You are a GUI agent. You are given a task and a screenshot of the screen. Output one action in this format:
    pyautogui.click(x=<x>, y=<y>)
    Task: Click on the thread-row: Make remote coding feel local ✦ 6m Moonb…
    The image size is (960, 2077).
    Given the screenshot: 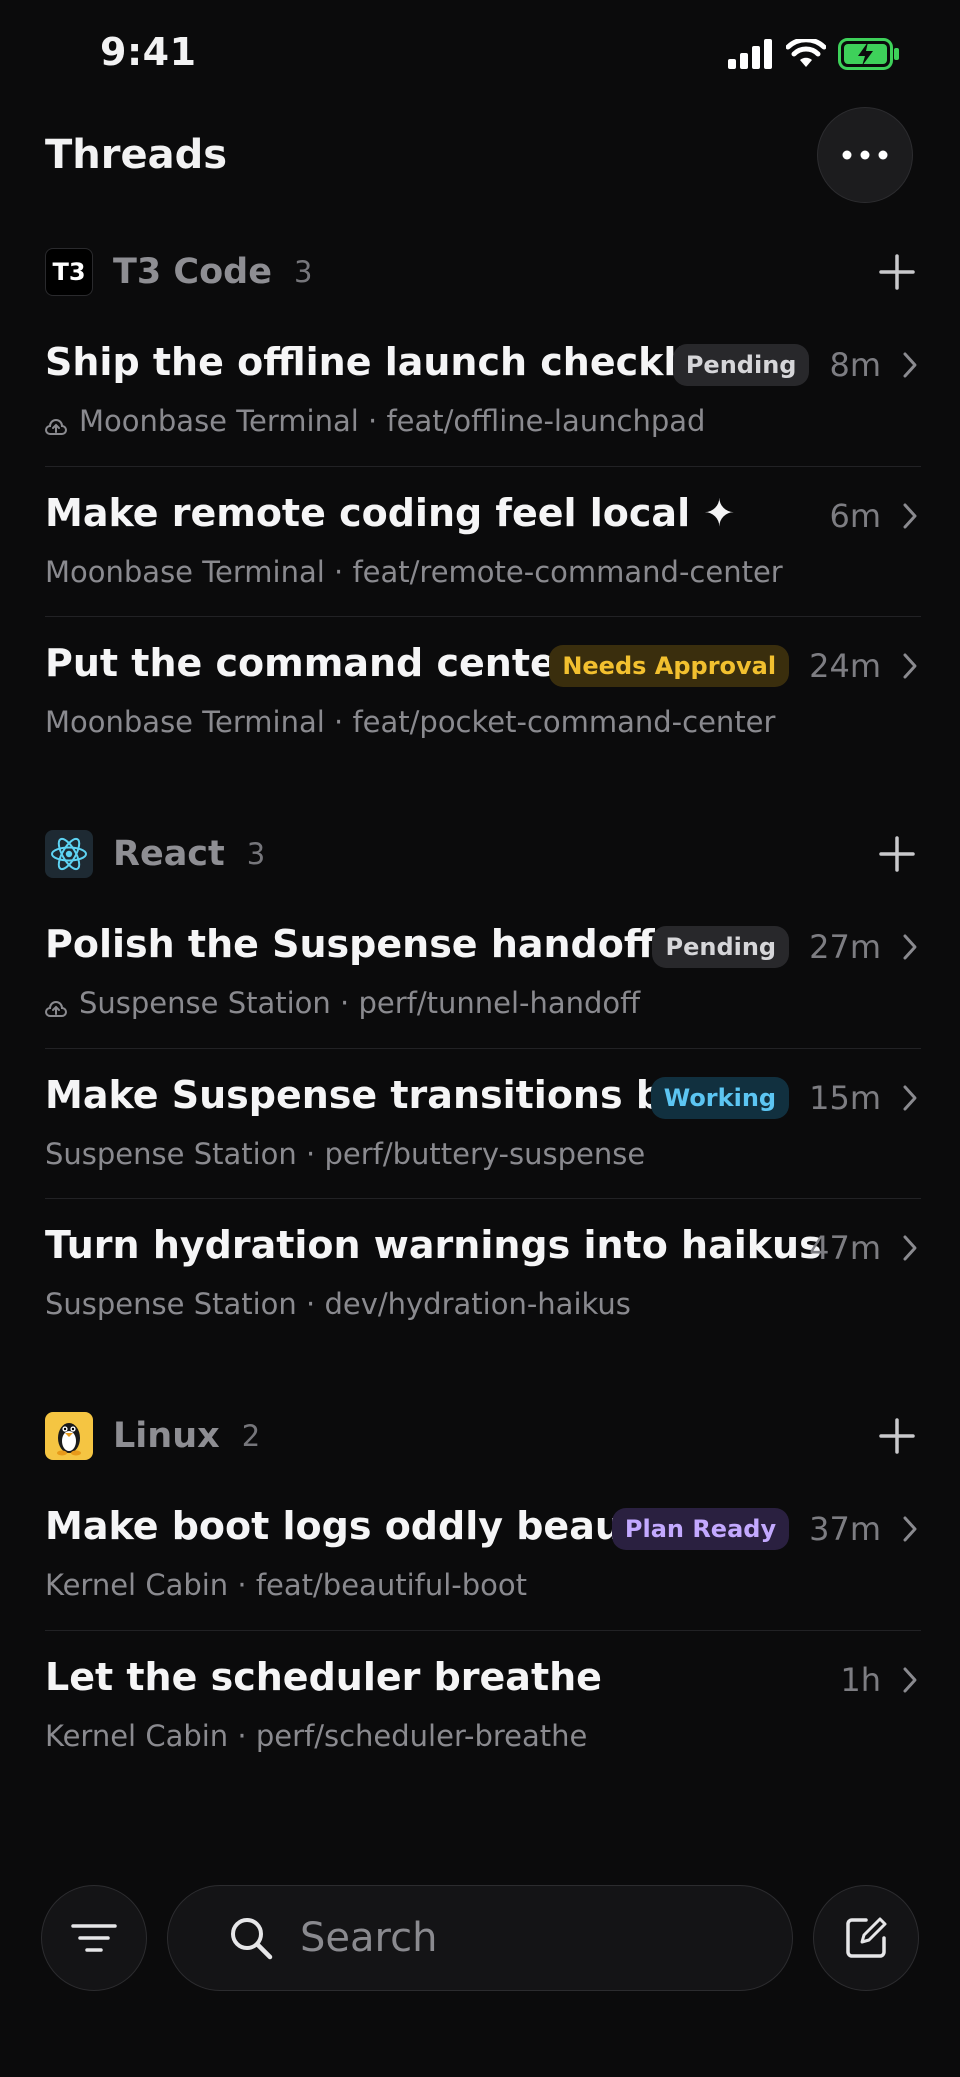 What is the action you would take?
    pyautogui.click(x=483, y=541)
    